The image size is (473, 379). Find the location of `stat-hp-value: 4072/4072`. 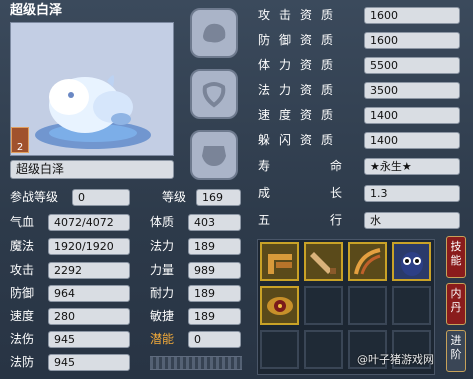

stat-hp-value: 4072/4072 is located at coordinates (84, 222).